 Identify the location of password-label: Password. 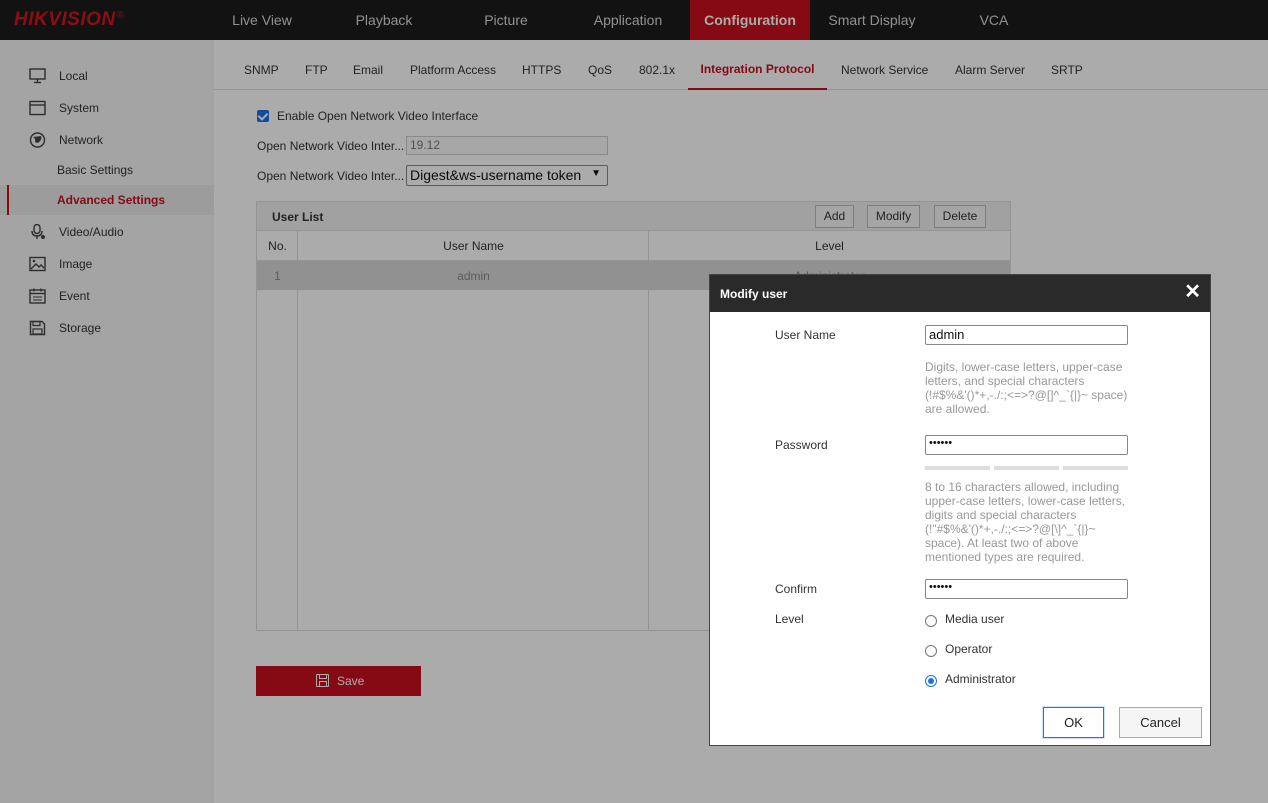
(801, 445).